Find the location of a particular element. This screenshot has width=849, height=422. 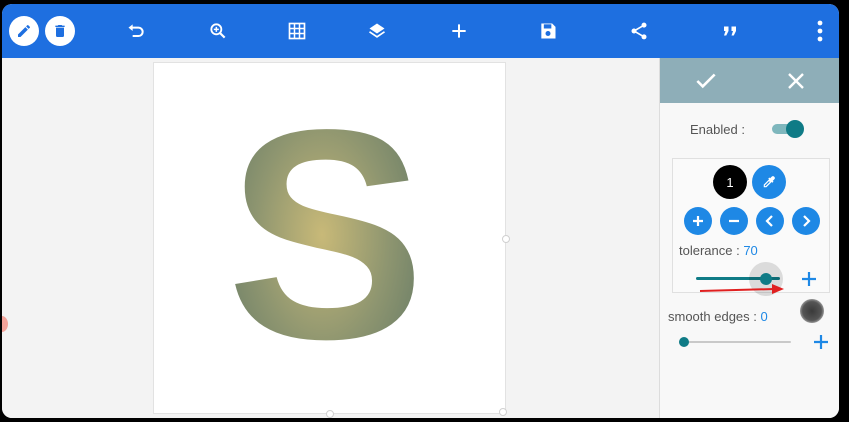

canvas-handle-bottom is located at coordinates (330, 414).